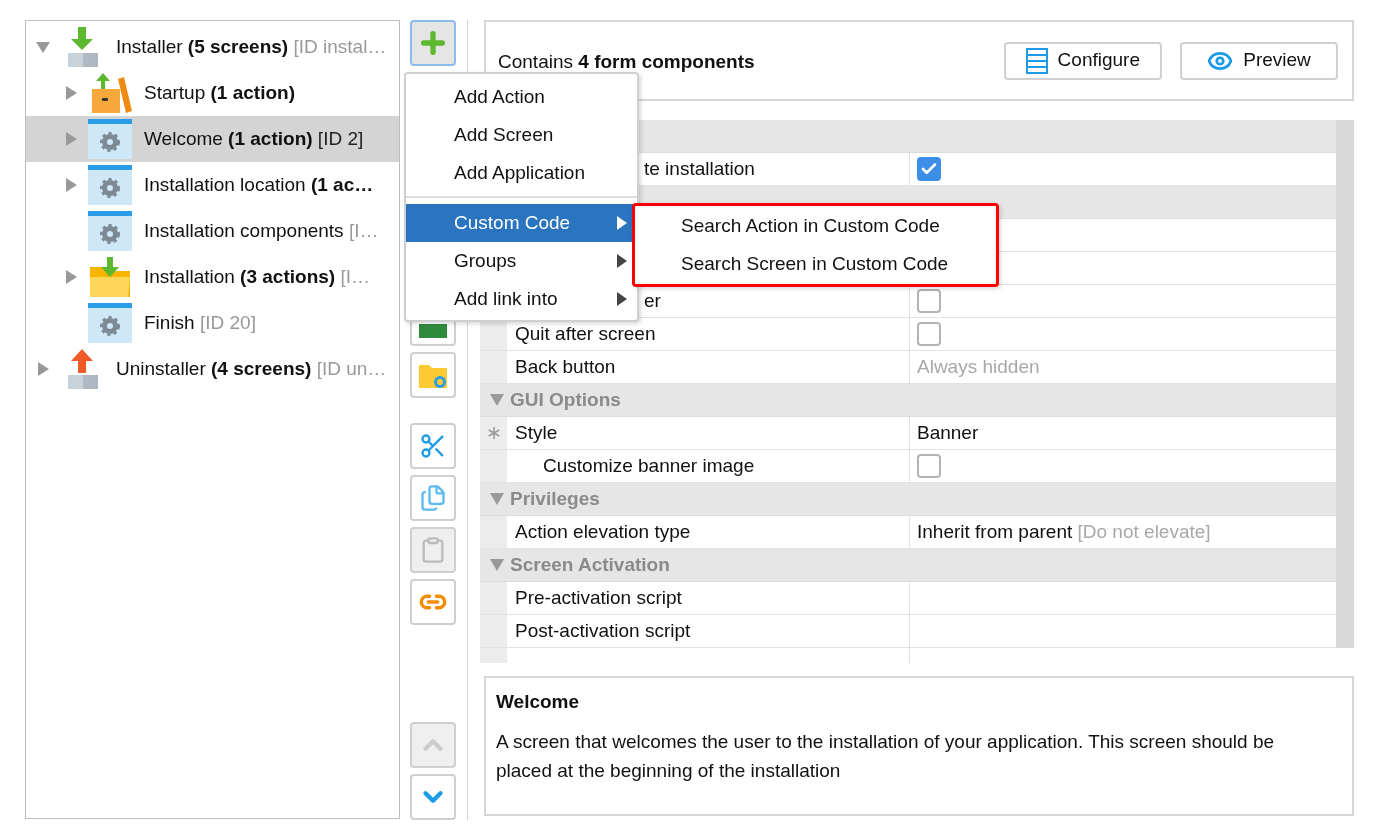 The height and width of the screenshot is (836, 1374). What do you see at coordinates (585, 333) in the screenshot?
I see `property-label: Quit after screen` at bounding box center [585, 333].